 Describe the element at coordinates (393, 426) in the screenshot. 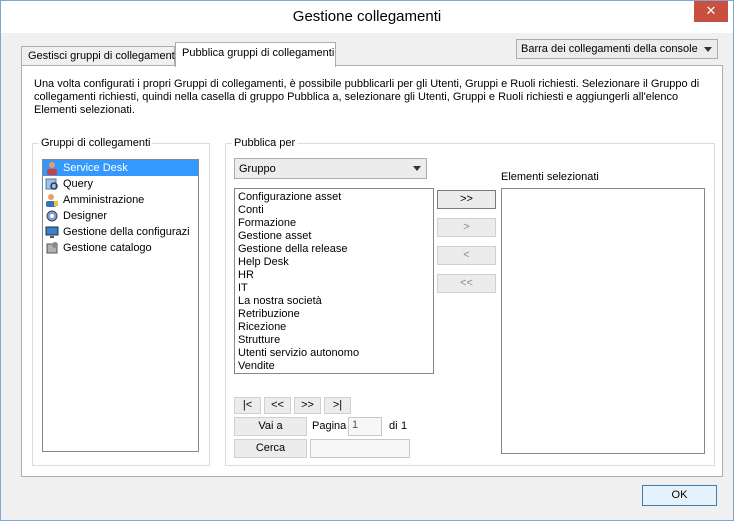

I see `of-label: di` at that location.